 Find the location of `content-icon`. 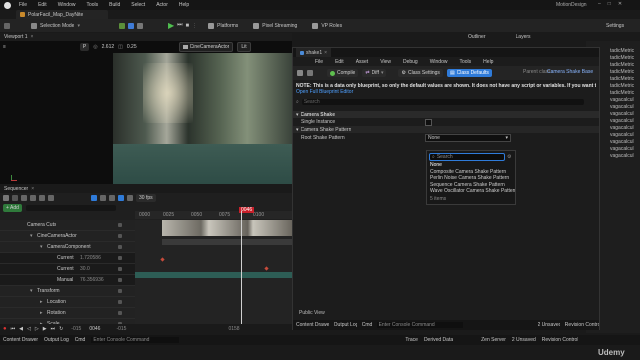

content-icon is located at coordinates (121, 25).